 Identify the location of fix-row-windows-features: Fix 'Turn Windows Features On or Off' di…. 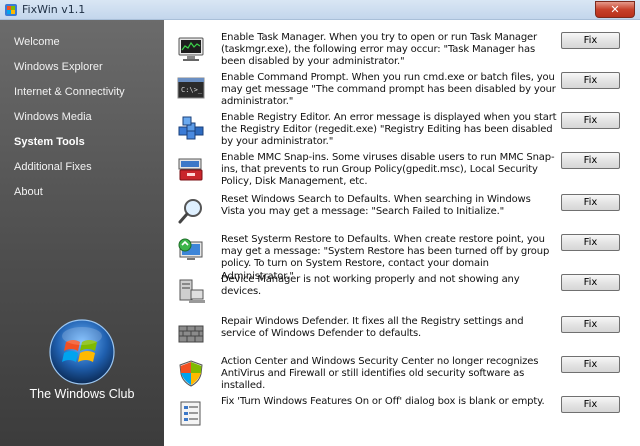
(402, 416).